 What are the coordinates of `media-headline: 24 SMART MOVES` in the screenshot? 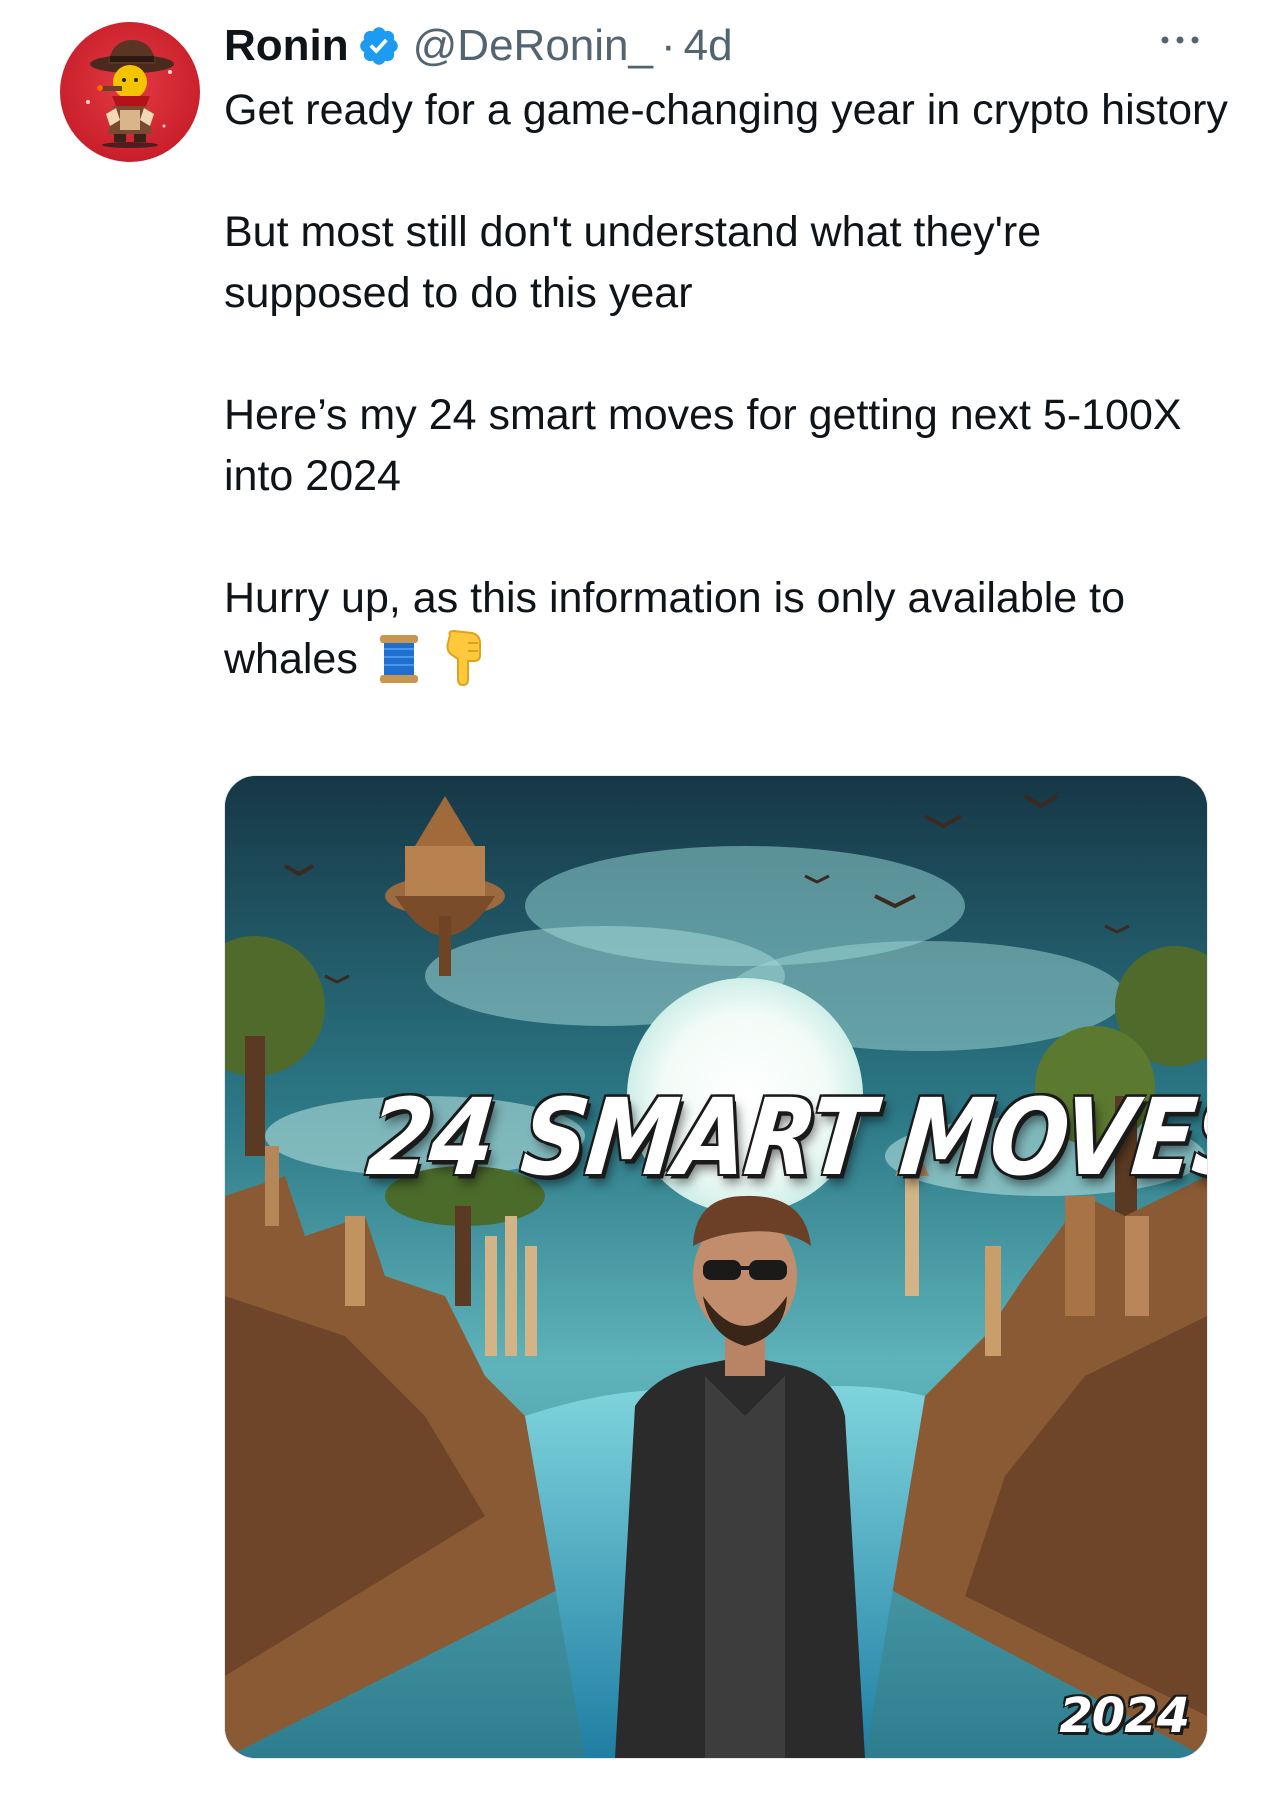 It's located at (785, 1138).